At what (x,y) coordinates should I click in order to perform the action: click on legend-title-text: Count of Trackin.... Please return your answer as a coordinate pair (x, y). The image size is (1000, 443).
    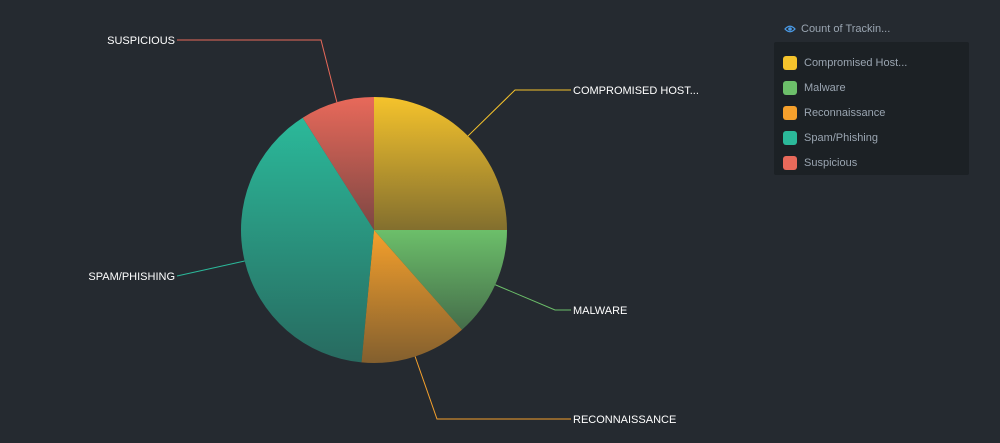
    Looking at the image, I should click on (846, 29).